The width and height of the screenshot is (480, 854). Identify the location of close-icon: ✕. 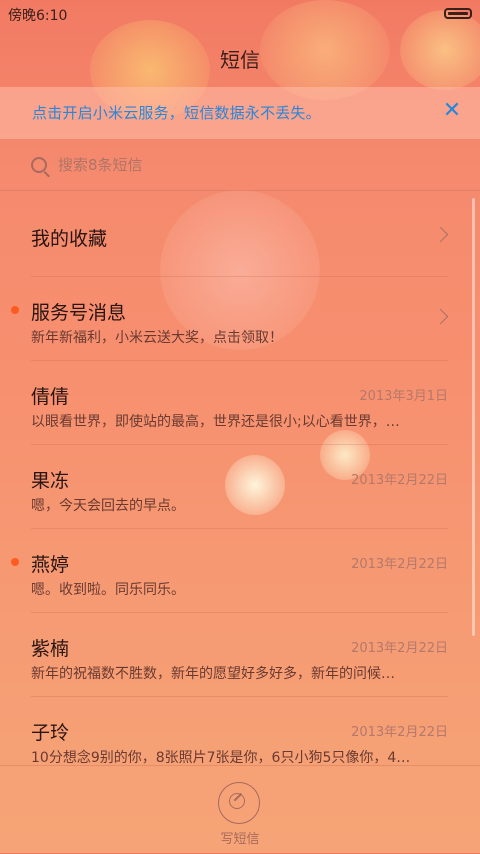
(452, 111).